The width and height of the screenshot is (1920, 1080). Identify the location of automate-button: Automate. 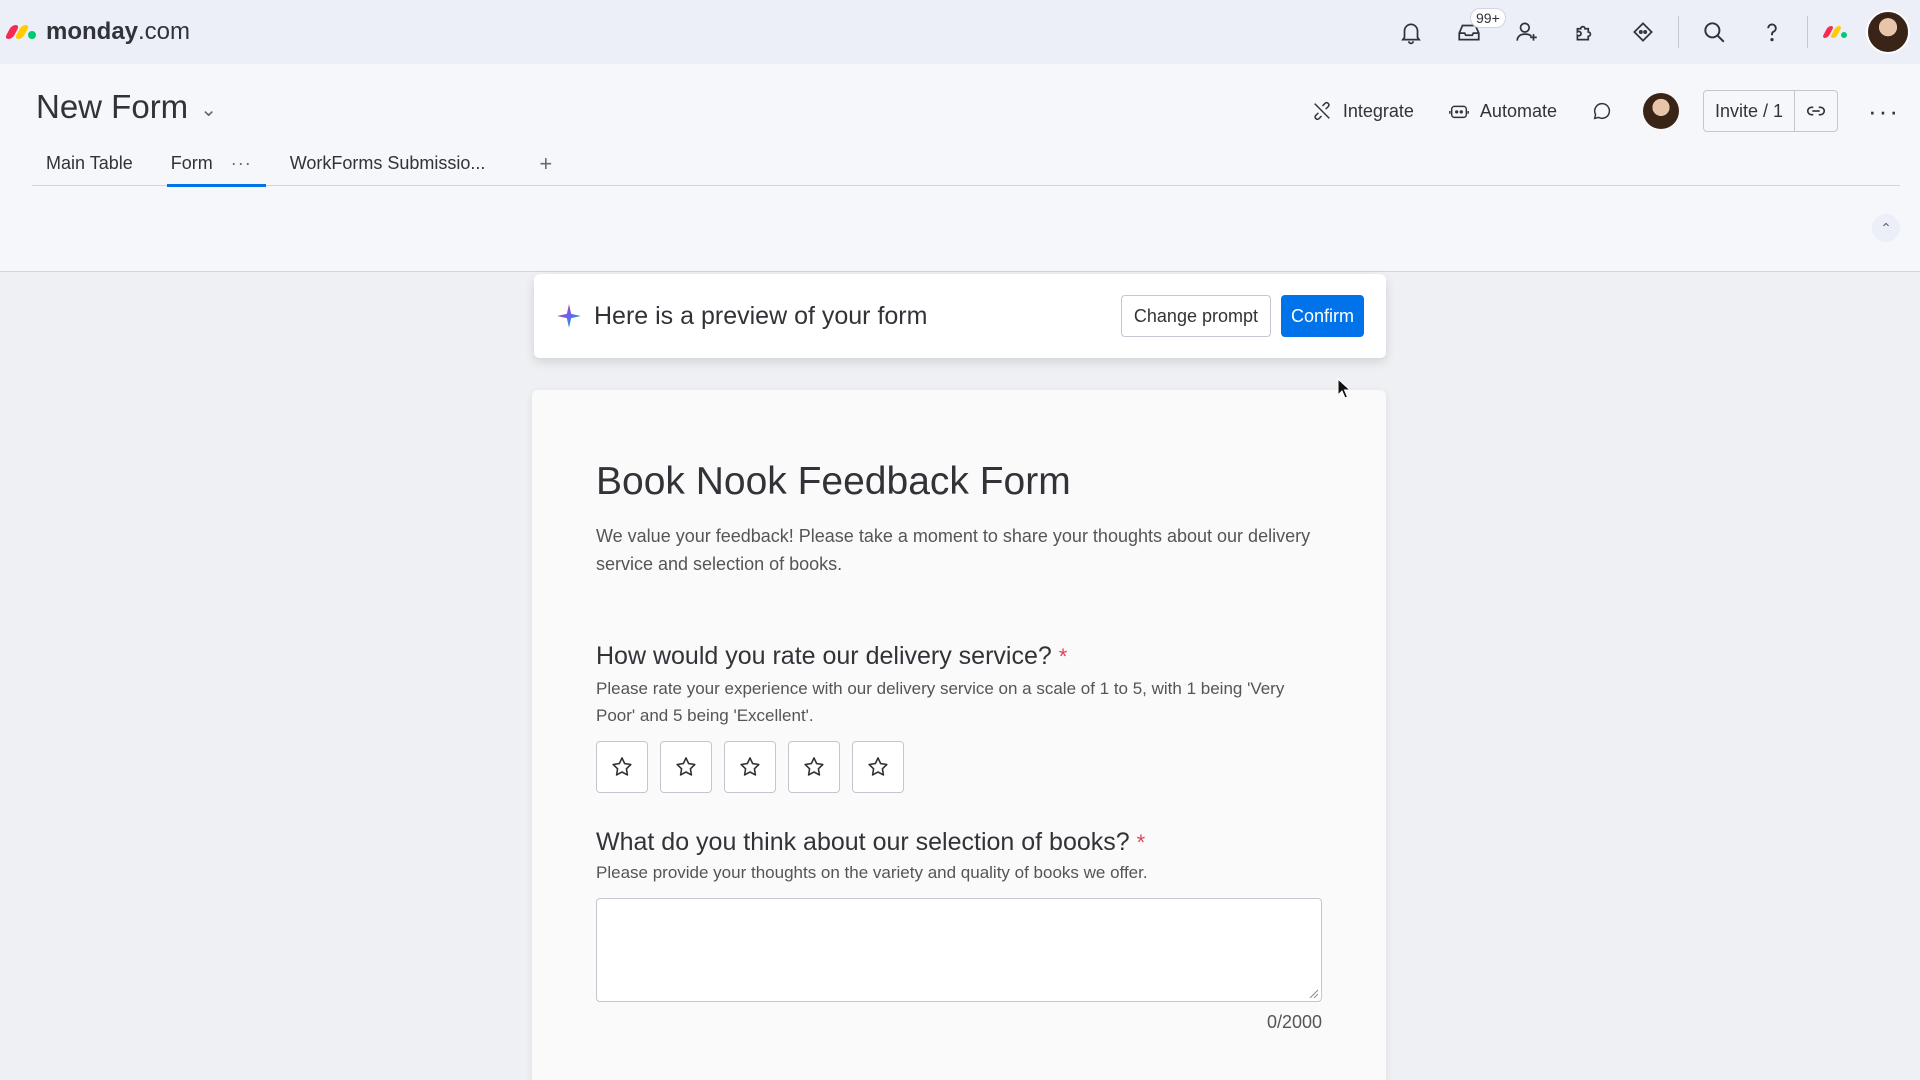
(1502, 111).